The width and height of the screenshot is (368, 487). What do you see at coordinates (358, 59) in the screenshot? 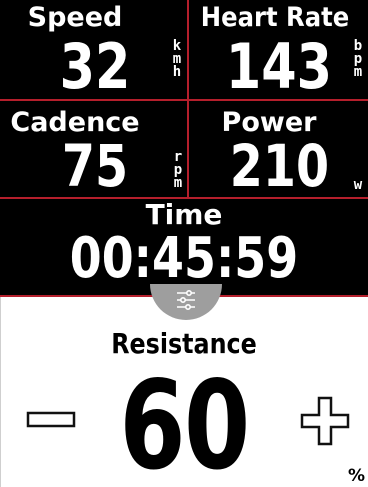
I see `heart-rate-unit: bpm` at bounding box center [358, 59].